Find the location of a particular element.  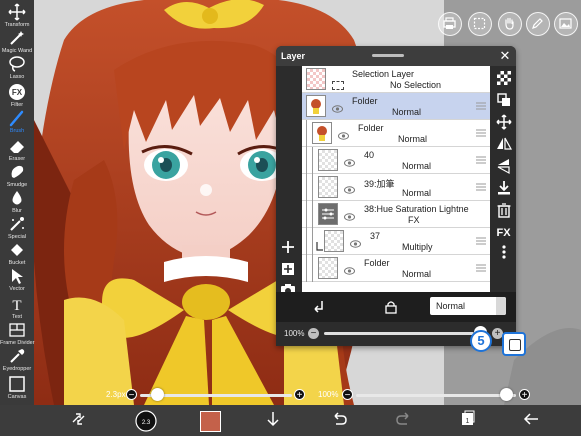

print-button is located at coordinates (450, 24).